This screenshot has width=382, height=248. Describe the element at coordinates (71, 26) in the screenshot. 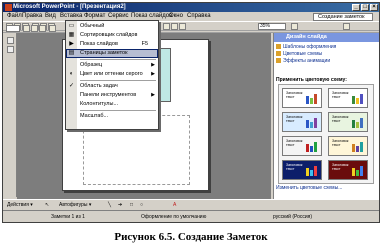

I see `normal-view-icon: ▭` at that location.